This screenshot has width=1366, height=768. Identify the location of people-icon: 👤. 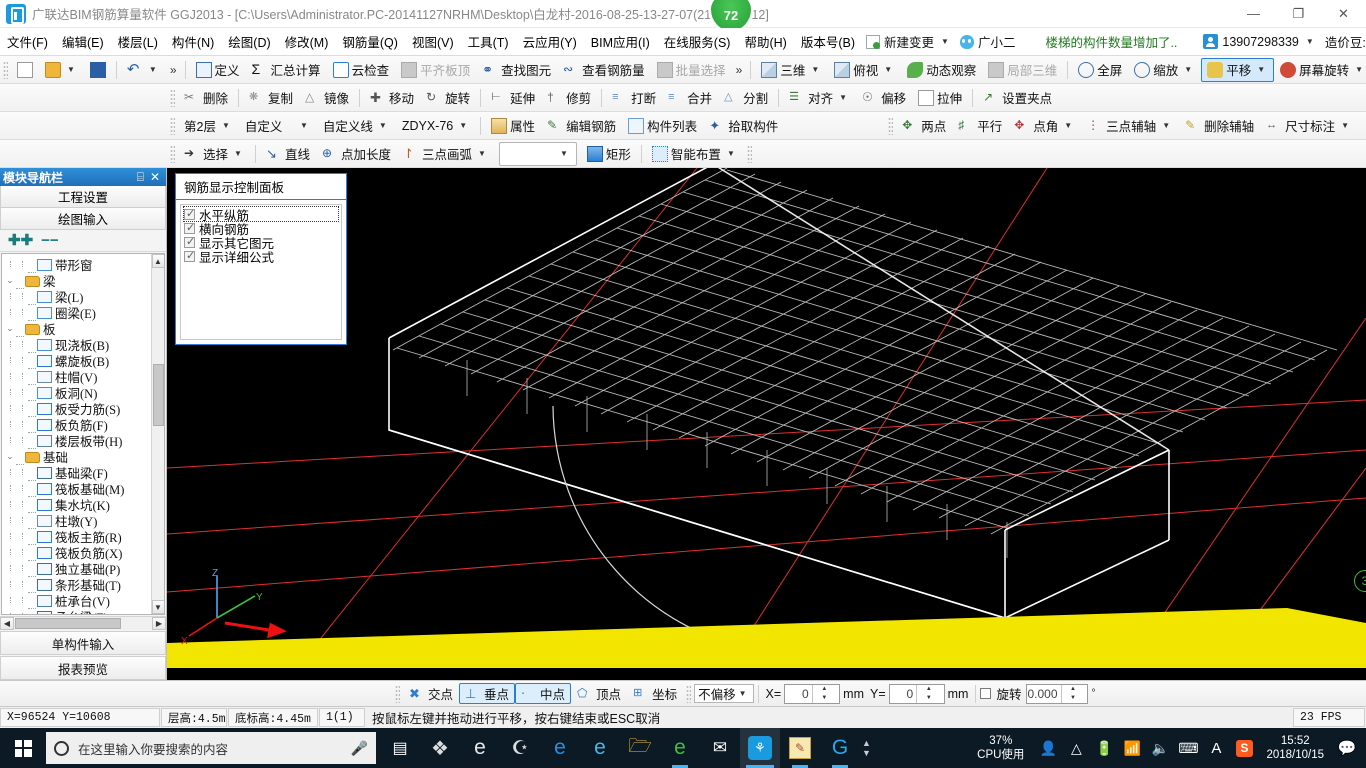
(1048, 748).